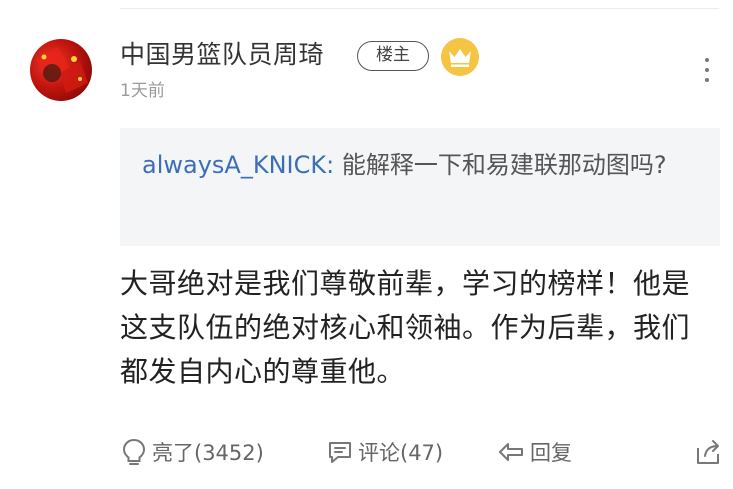 This screenshot has width=733, height=489. Describe the element at coordinates (551, 453) in the screenshot. I see `reply-label: 回复` at that location.